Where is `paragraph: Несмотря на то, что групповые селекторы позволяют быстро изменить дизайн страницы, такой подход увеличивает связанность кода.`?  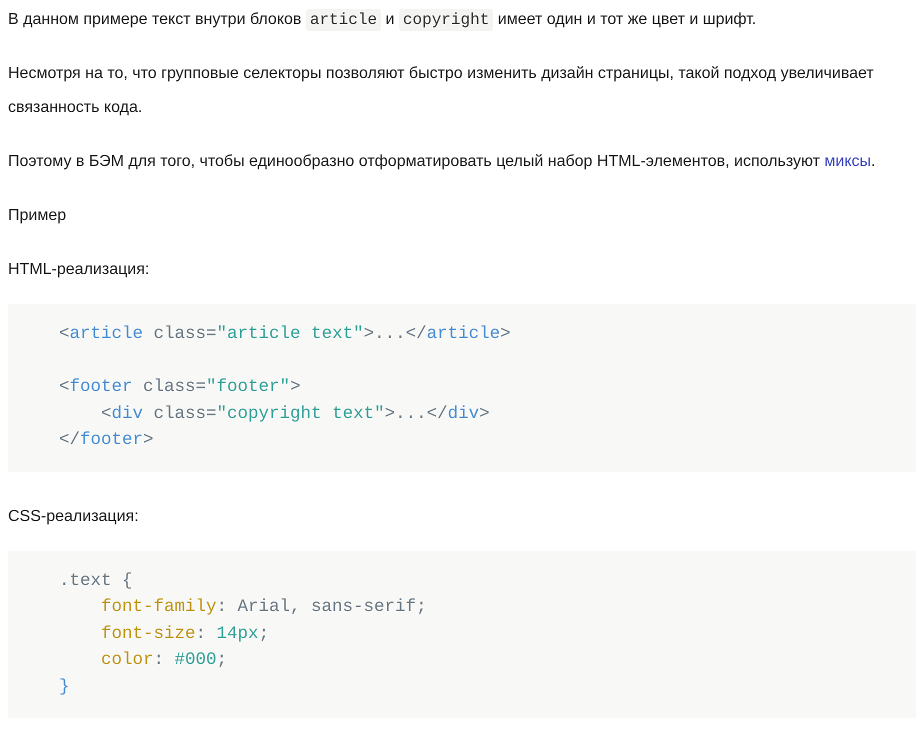 paragraph: Несмотря на то, что групповые селекторы позволяют быстро изменить дизайн страницы, такой подход увеличивает связанность кода. is located at coordinates (441, 91).